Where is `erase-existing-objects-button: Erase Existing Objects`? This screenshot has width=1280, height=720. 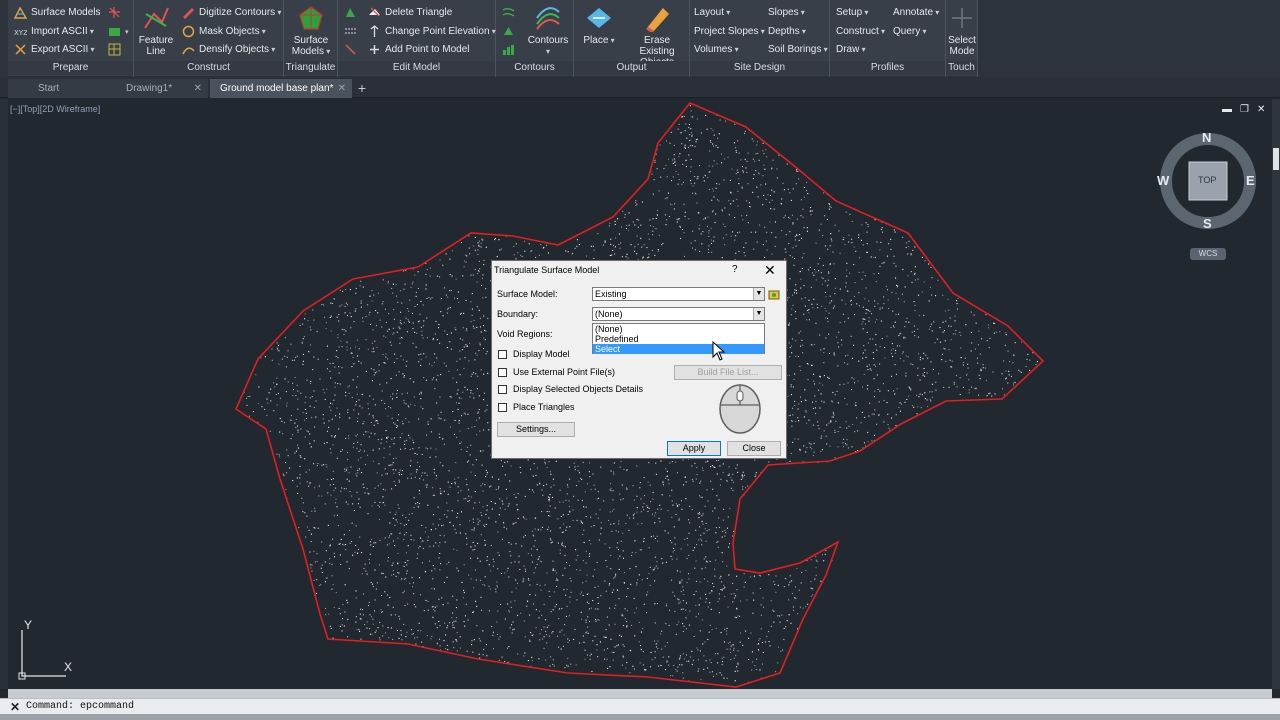 erase-existing-objects-button: Erase Existing Objects is located at coordinates (657, 36).